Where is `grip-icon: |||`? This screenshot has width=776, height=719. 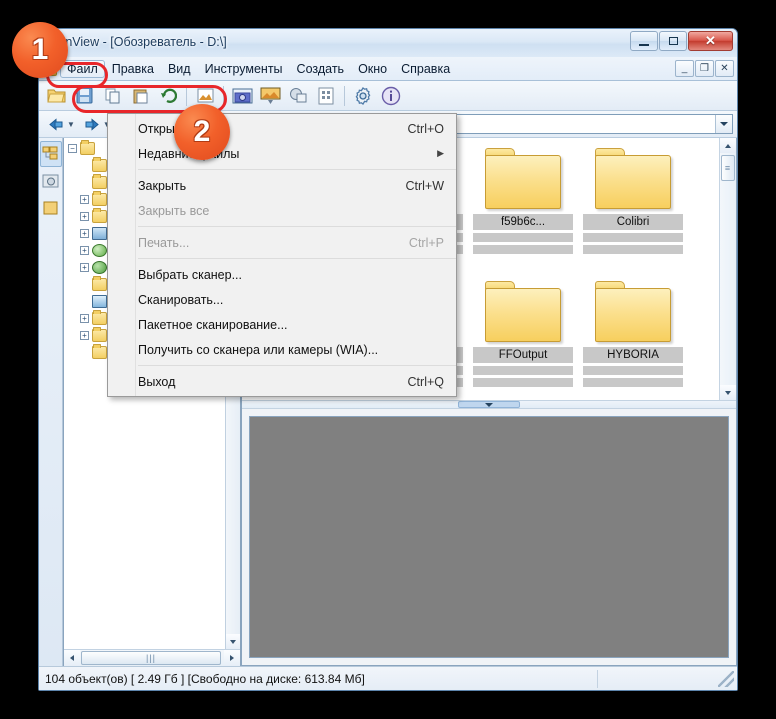 grip-icon: ||| is located at coordinates (150, 658).